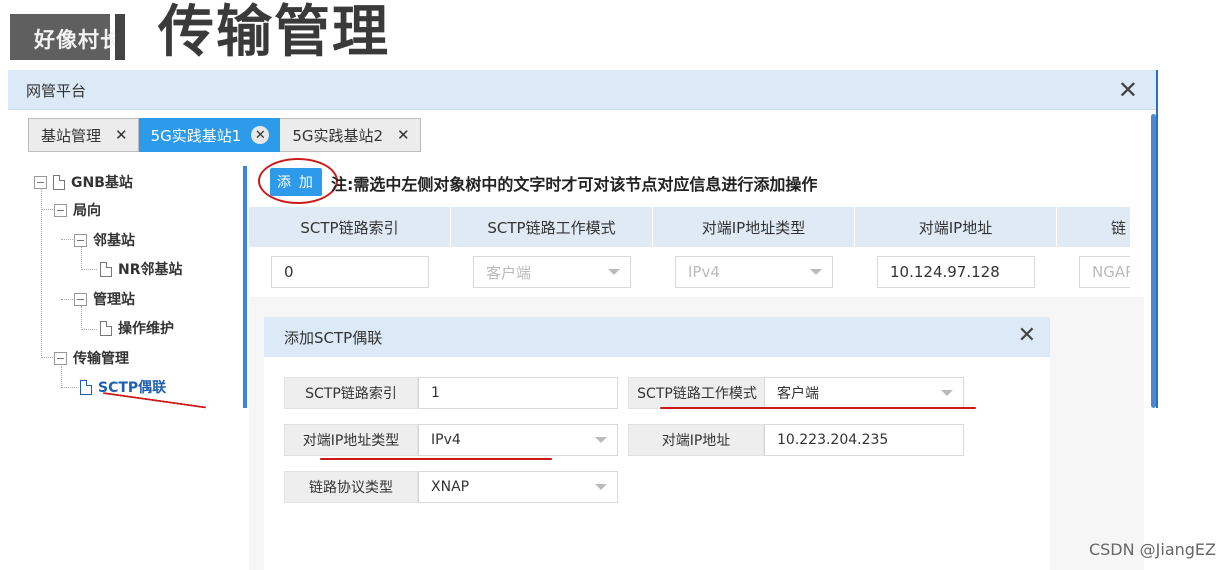 This screenshot has width=1224, height=570. I want to click on tab-station-management: 基站管理 ✕, so click(83, 135).